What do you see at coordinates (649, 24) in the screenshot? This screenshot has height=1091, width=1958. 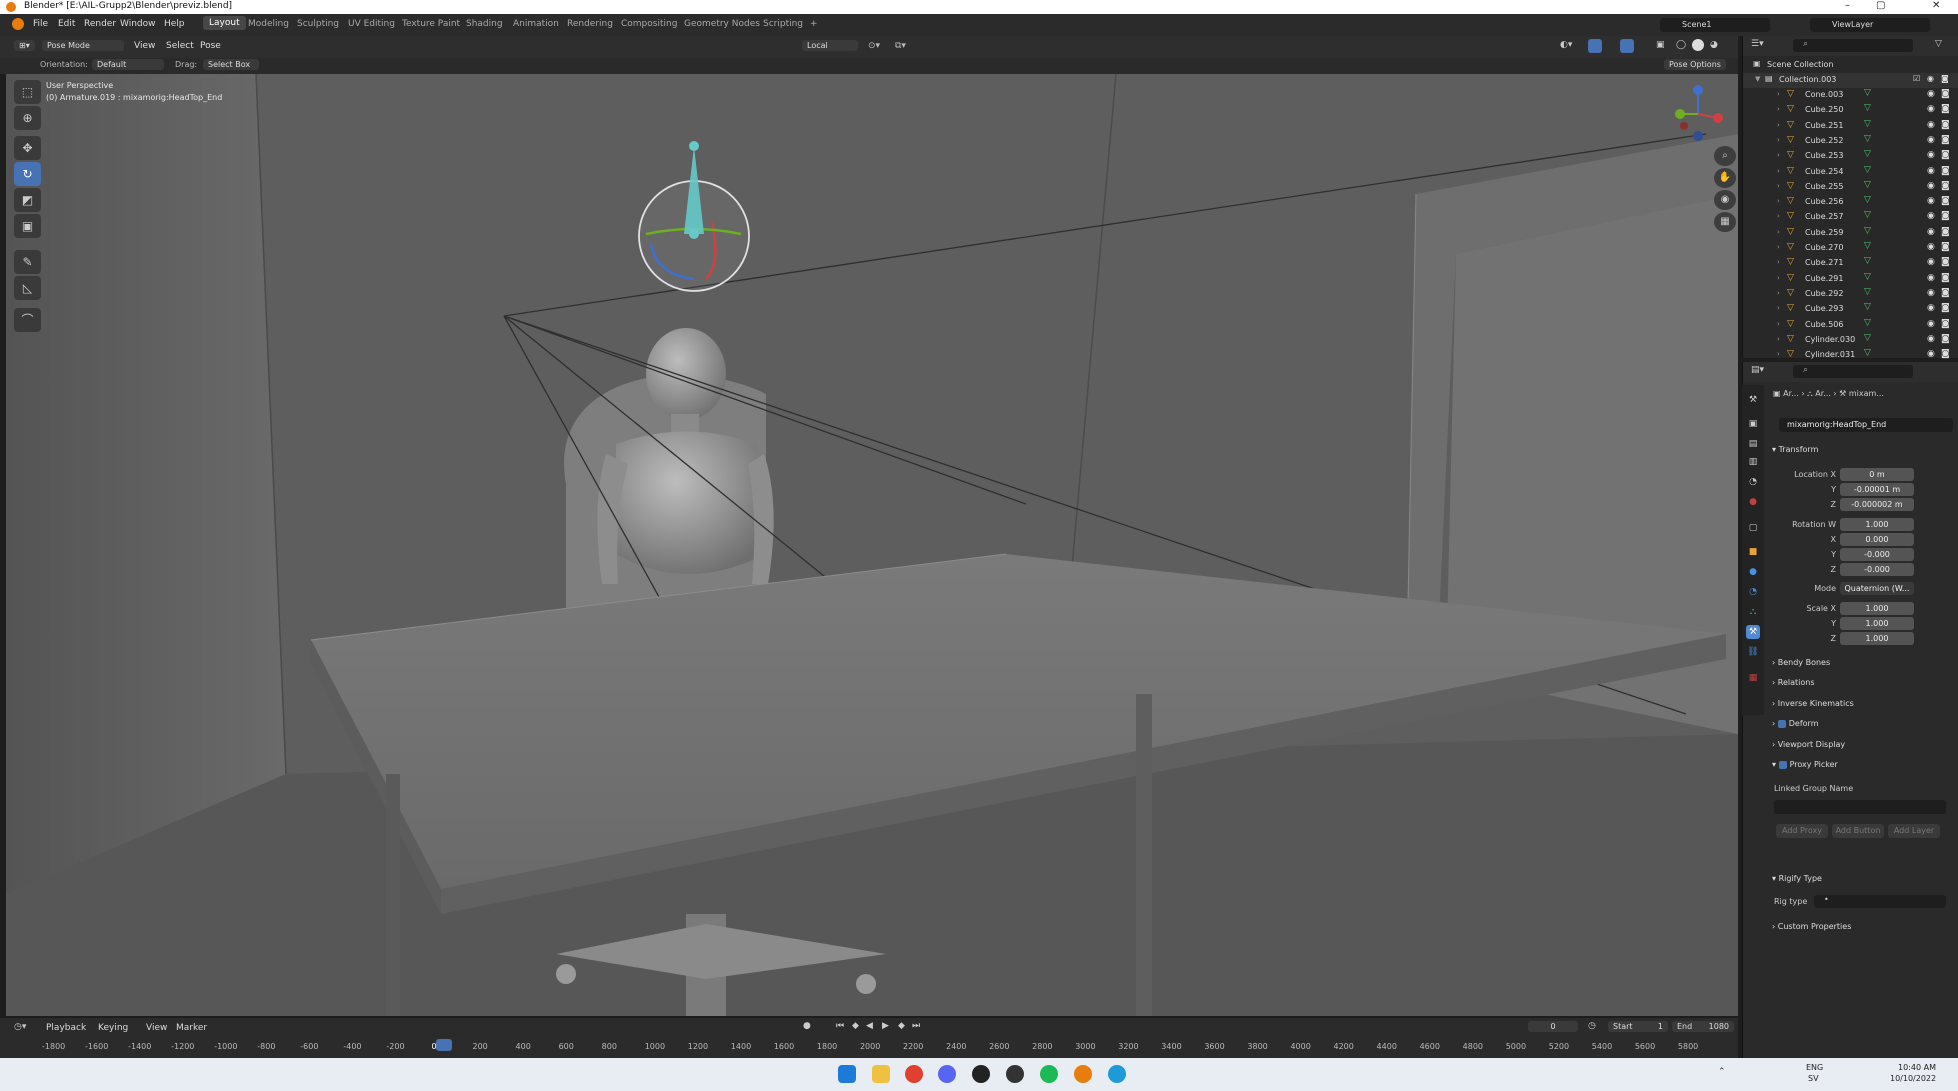 I see `tab-compositing: Compositing` at bounding box center [649, 24].